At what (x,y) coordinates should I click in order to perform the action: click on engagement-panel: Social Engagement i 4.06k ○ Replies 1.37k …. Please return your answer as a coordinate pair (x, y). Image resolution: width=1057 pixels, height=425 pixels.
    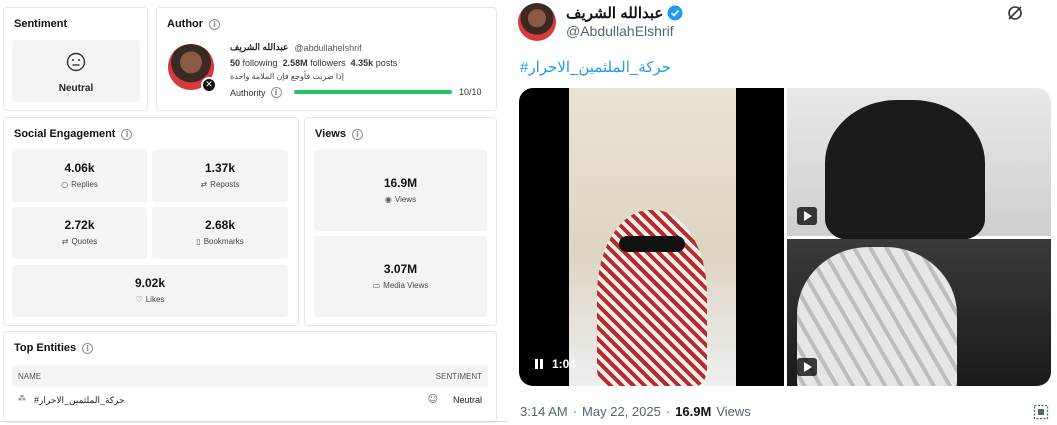
    Looking at the image, I should click on (151, 221).